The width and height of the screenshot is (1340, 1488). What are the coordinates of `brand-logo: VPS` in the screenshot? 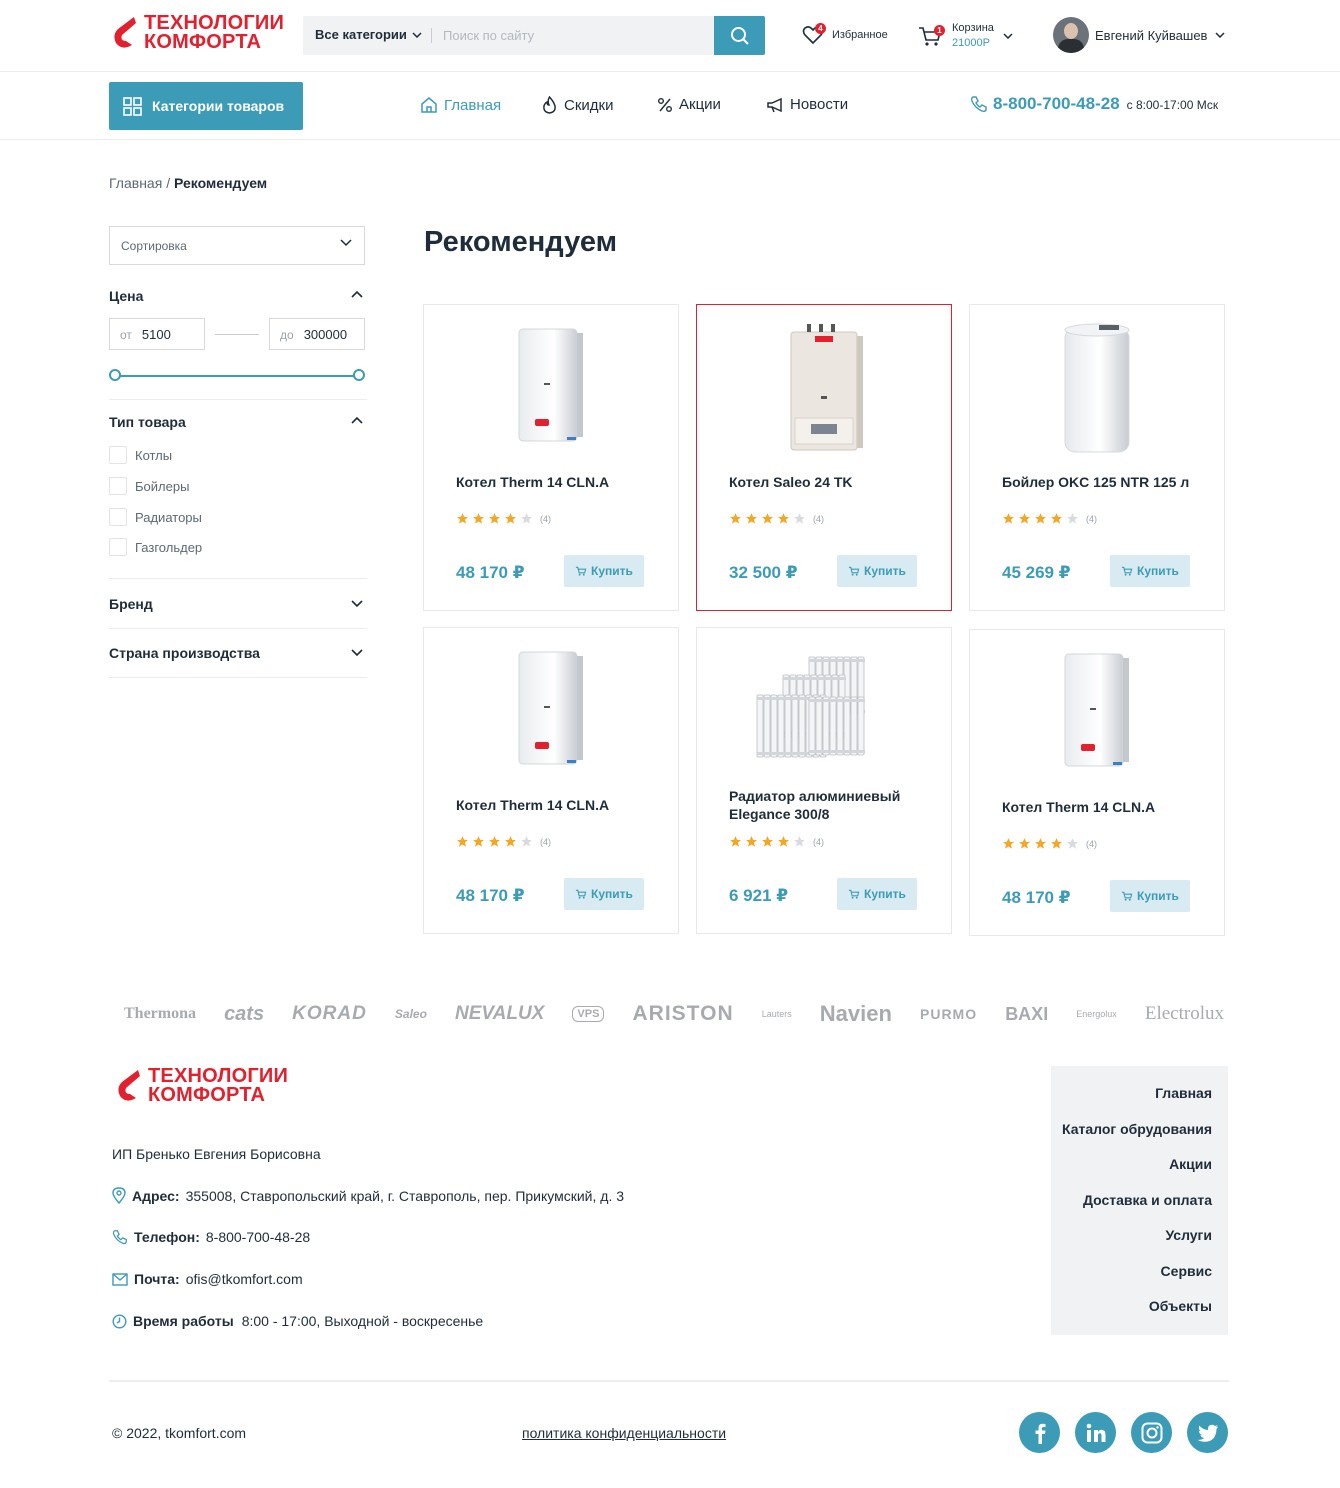 It's located at (588, 1014).